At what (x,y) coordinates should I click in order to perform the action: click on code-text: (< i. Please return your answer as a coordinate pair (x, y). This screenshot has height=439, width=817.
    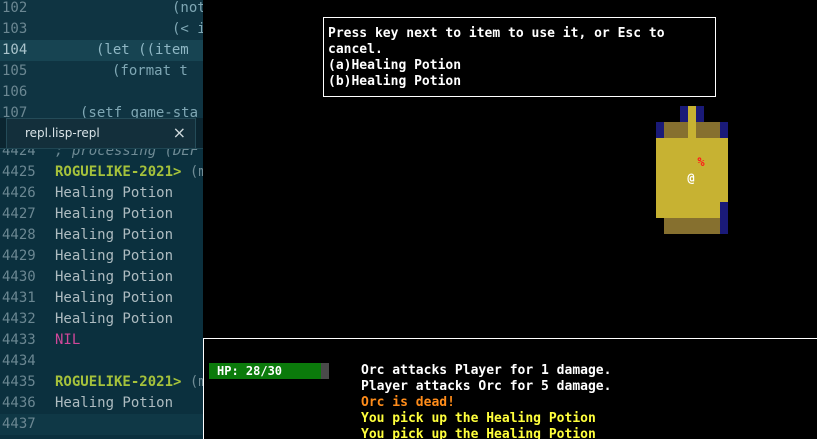
    Looking at the image, I should click on (187, 29).